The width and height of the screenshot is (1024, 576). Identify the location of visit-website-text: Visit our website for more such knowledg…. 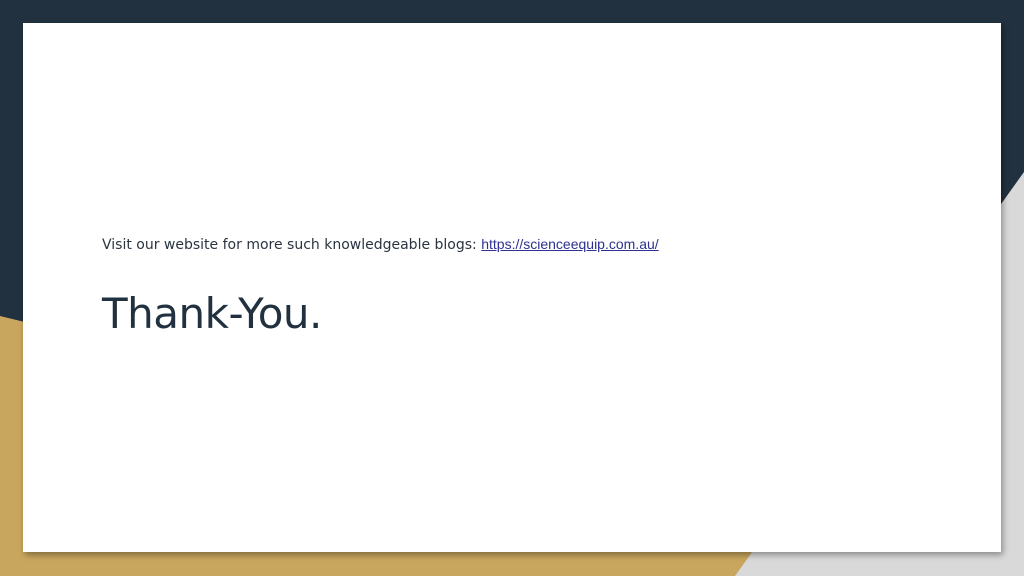
(380, 244).